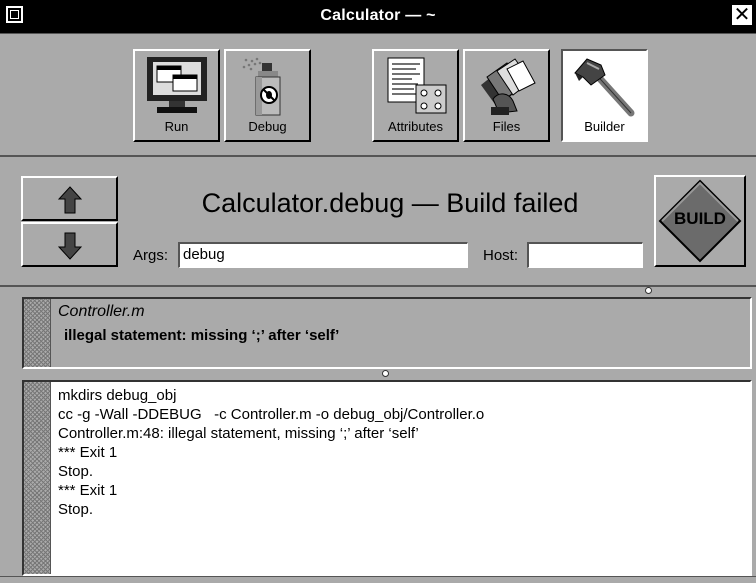  I want to click on bug-spray-can-icon, so click(261, 86).